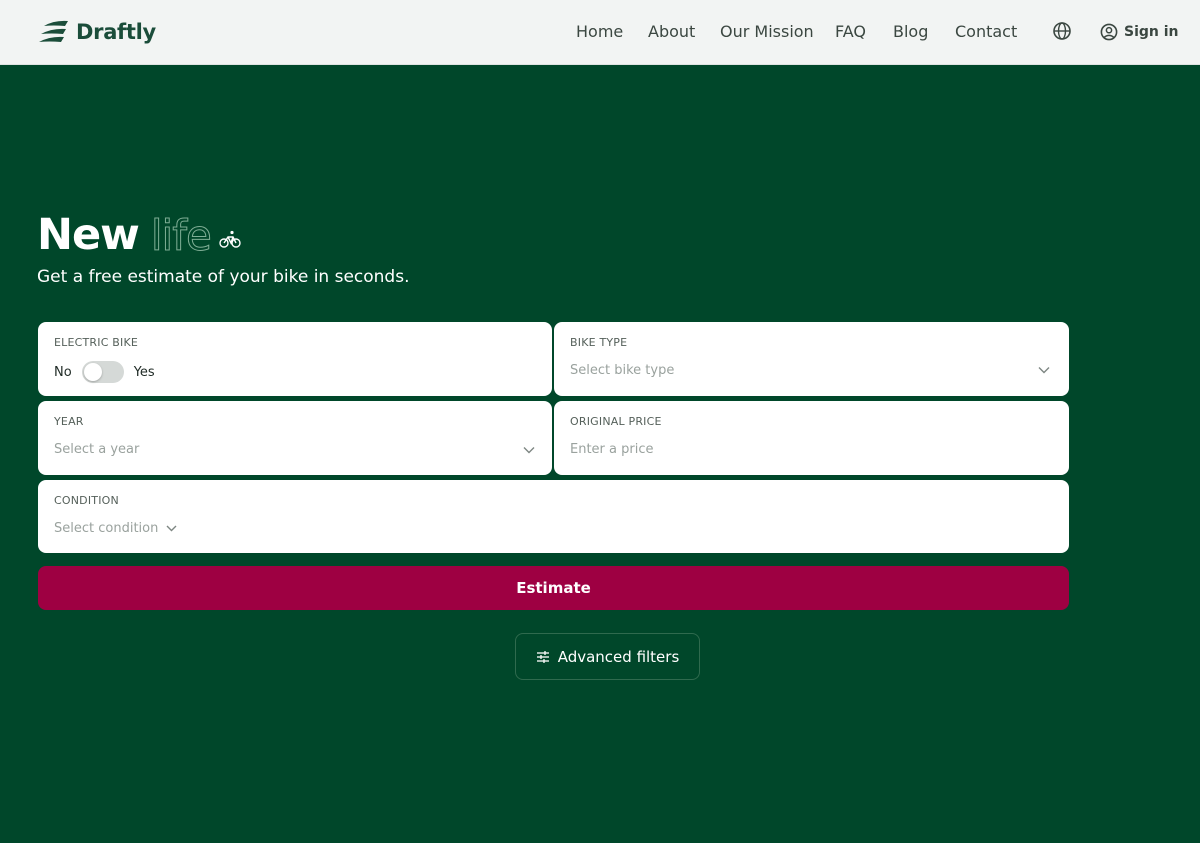  I want to click on condition-placeholder: Select condition, so click(106, 528).